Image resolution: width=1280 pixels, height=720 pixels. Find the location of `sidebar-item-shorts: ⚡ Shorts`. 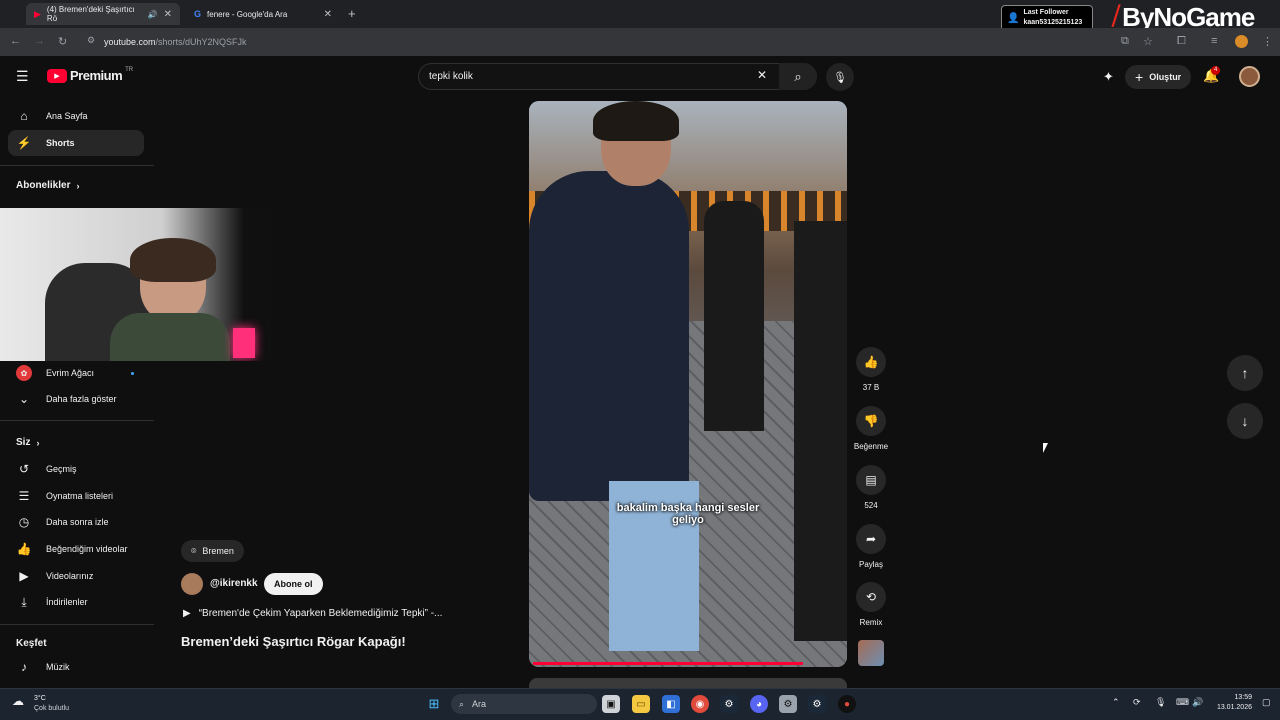

sidebar-item-shorts: ⚡ Shorts is located at coordinates (76, 143).